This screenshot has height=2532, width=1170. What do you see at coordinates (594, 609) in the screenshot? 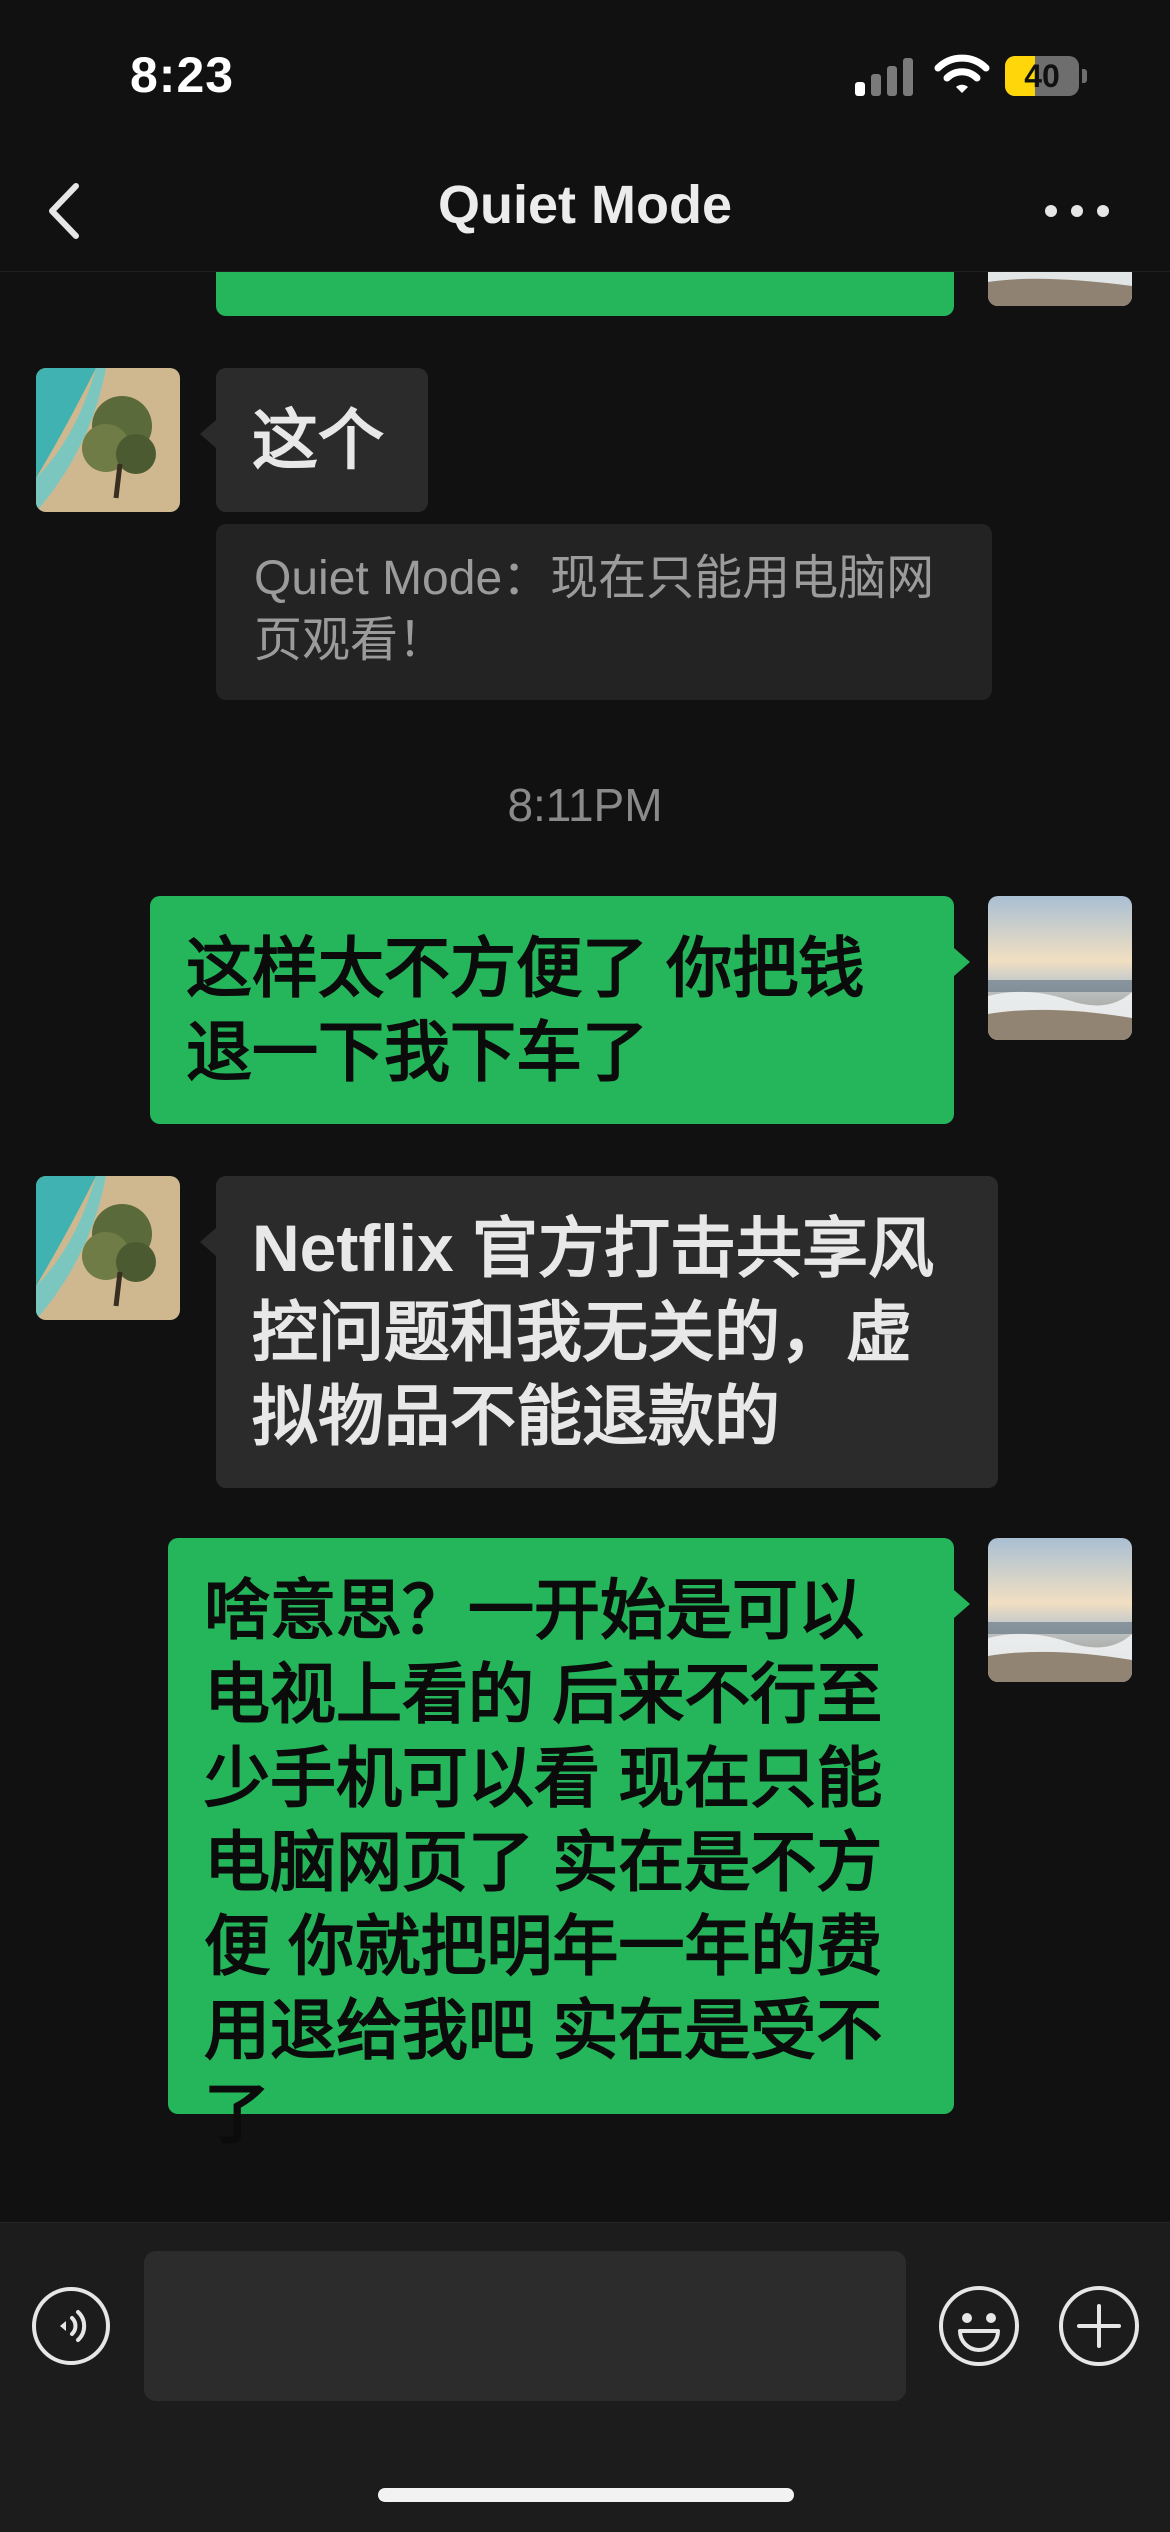
I see `quoted-message-text: Quiet Mode：现在只能用电脑网页观看！` at bounding box center [594, 609].